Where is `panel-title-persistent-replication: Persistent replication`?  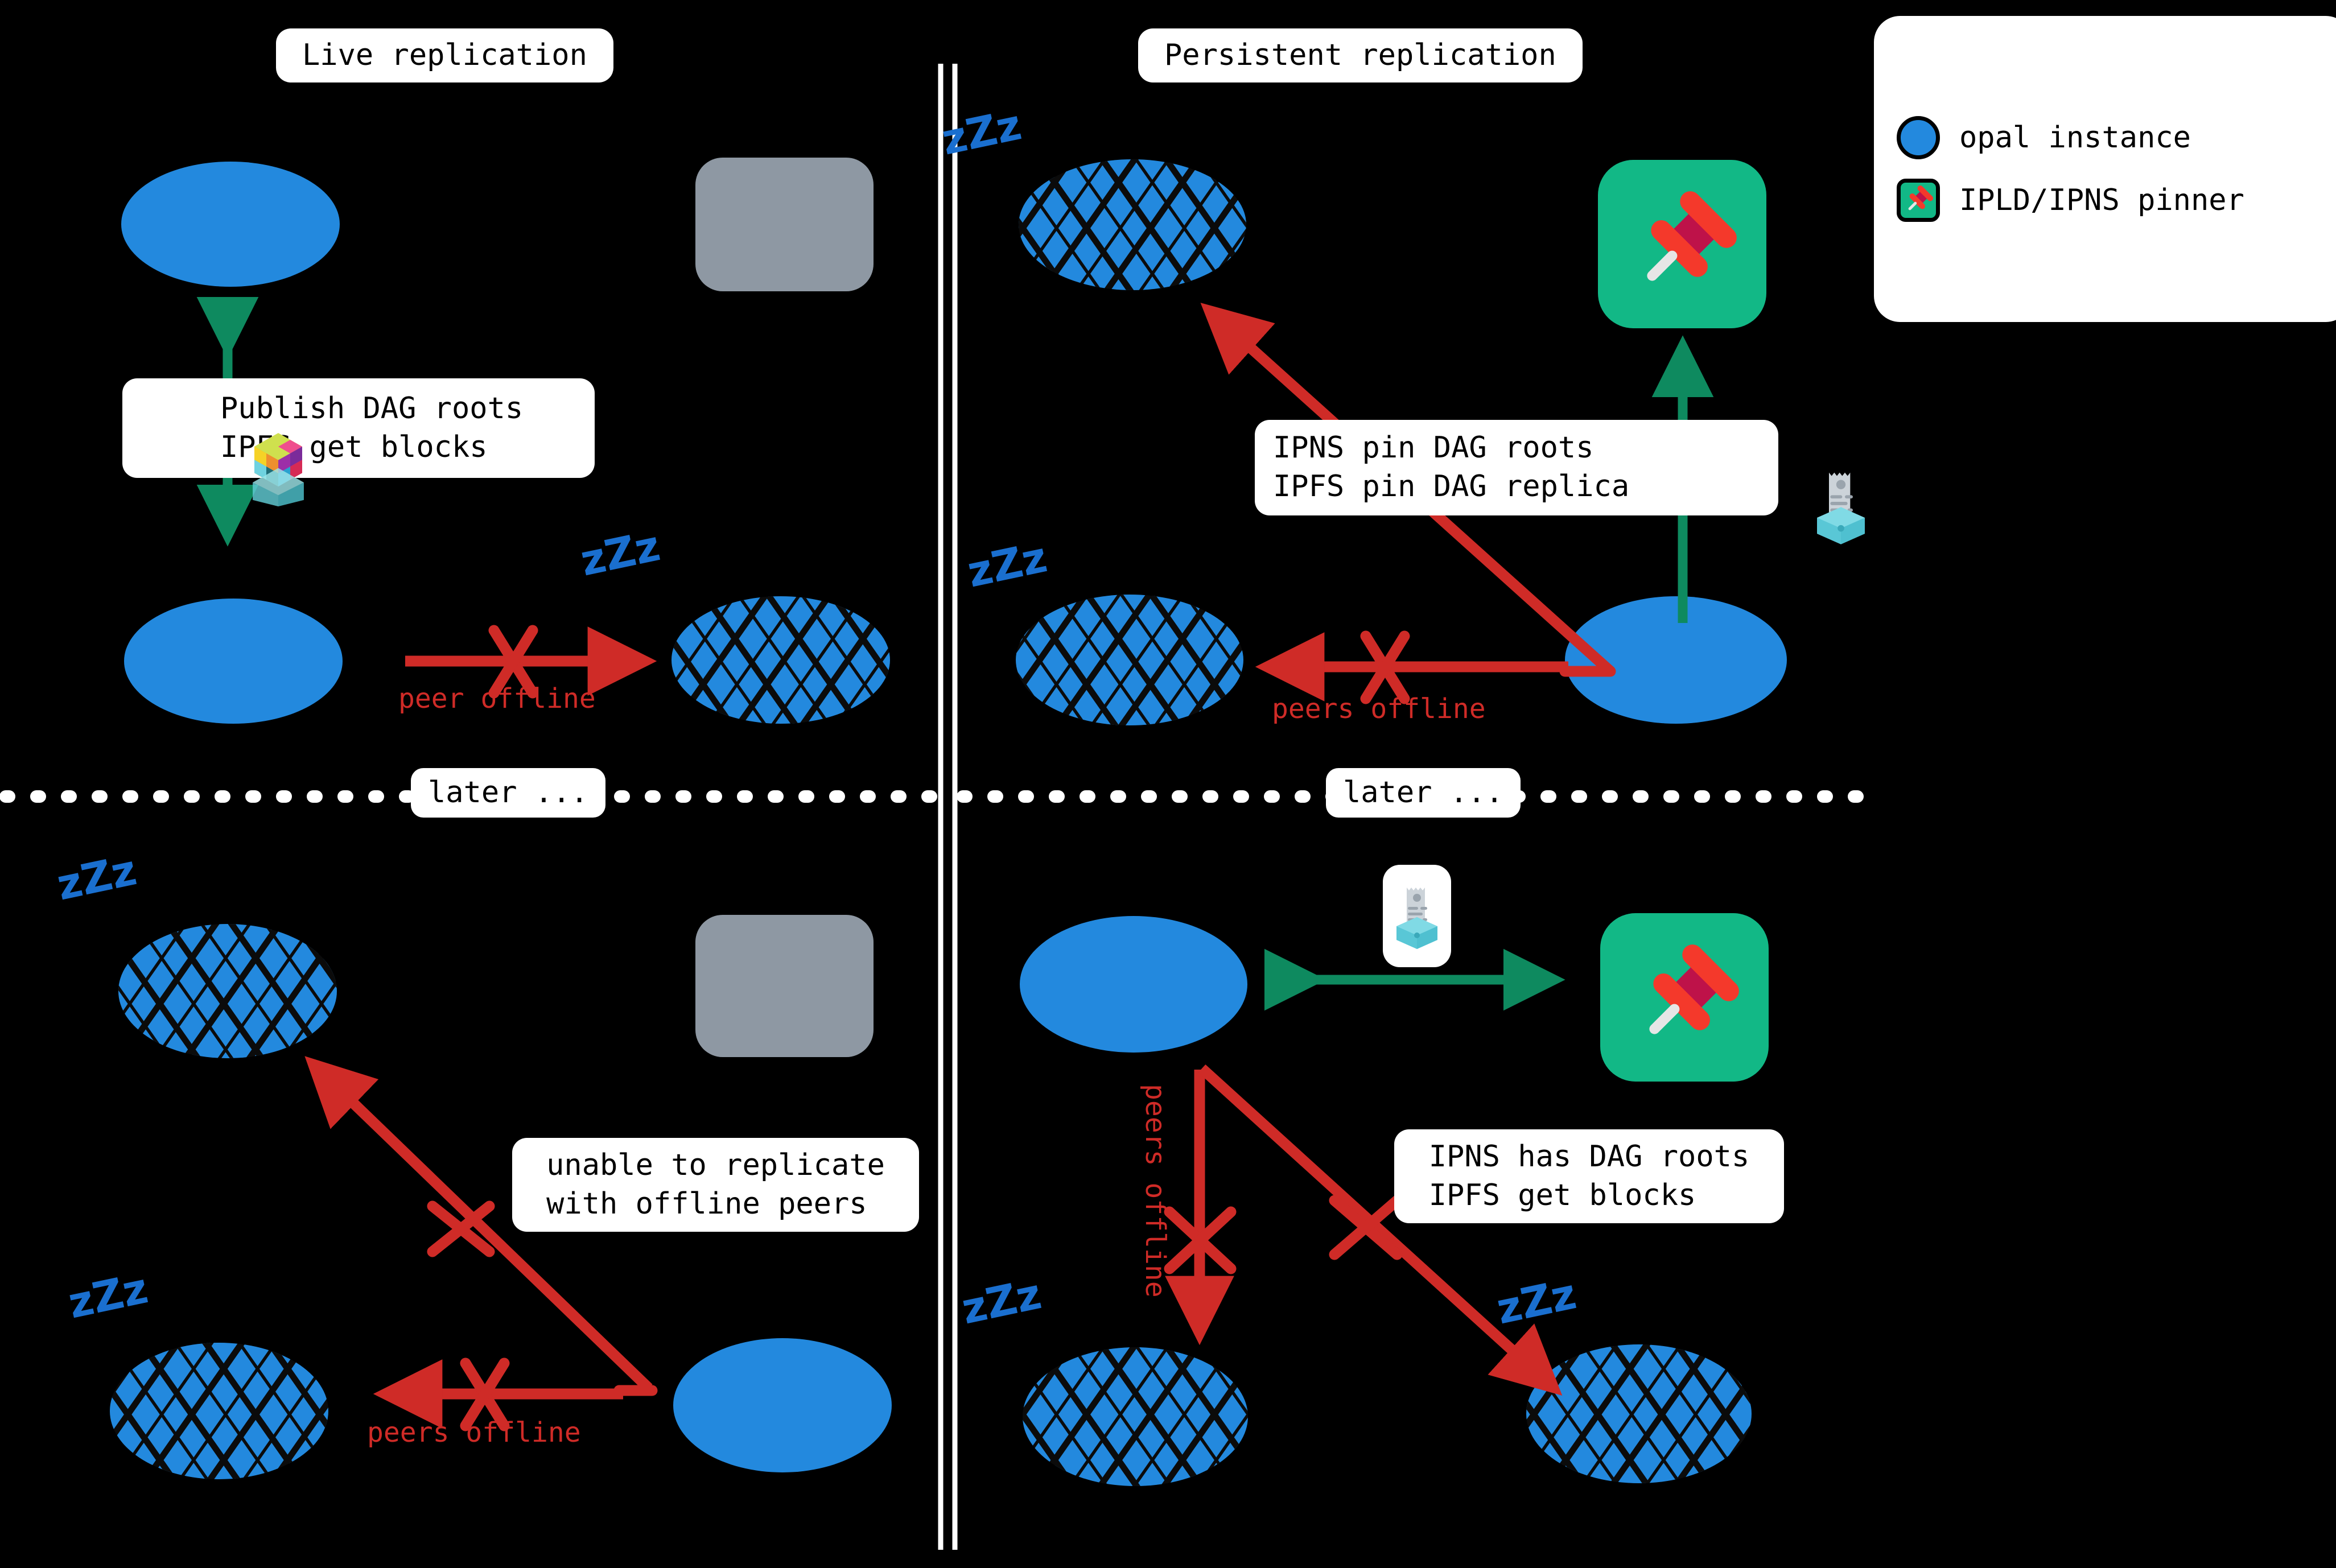
panel-title-persistent-replication: Persistent replication is located at coordinates (1360, 55).